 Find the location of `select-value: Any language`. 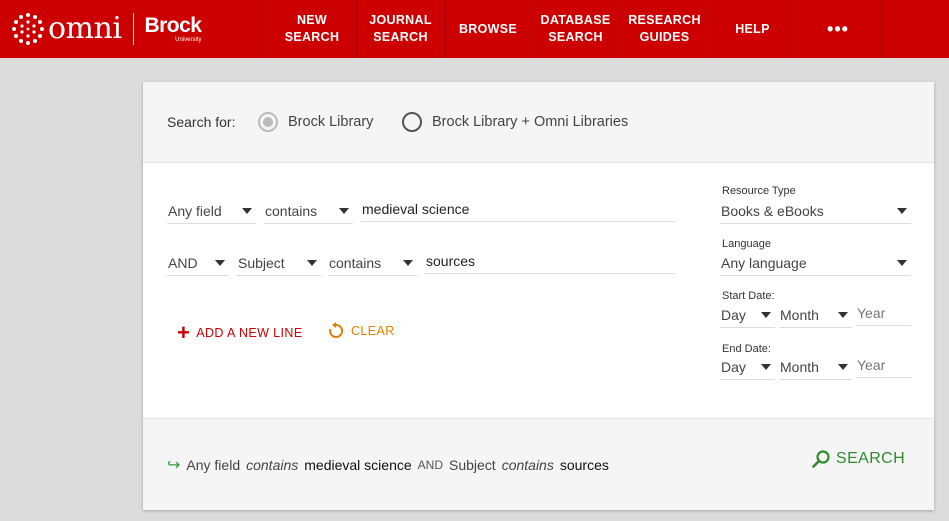

select-value: Any language is located at coordinates (764, 262).